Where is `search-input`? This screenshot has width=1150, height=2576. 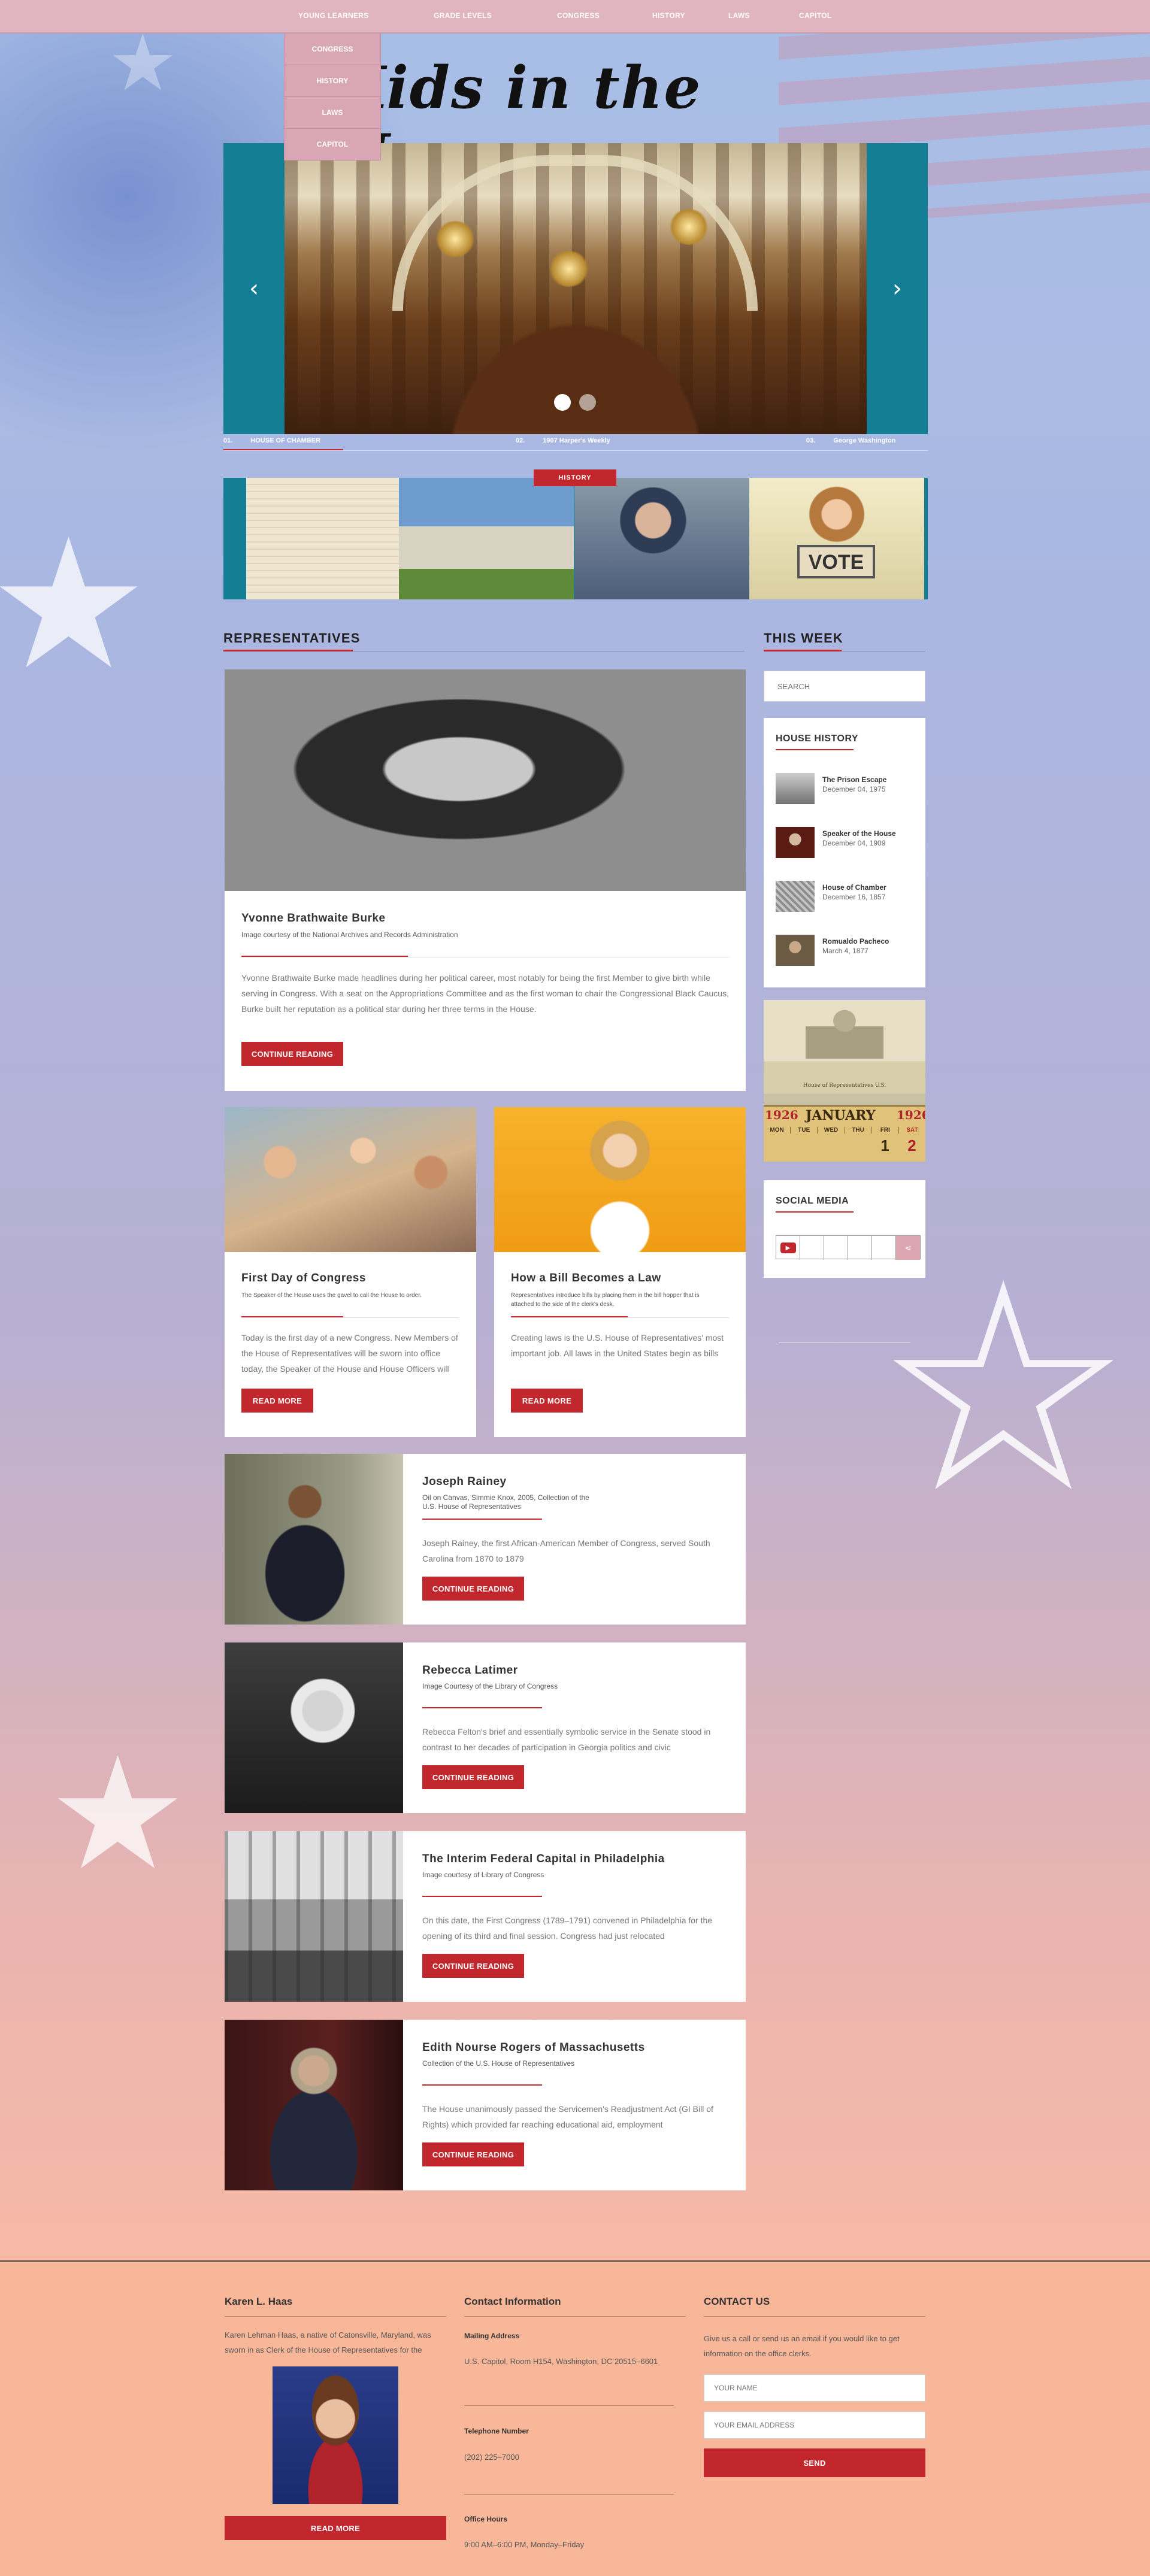 search-input is located at coordinates (844, 686).